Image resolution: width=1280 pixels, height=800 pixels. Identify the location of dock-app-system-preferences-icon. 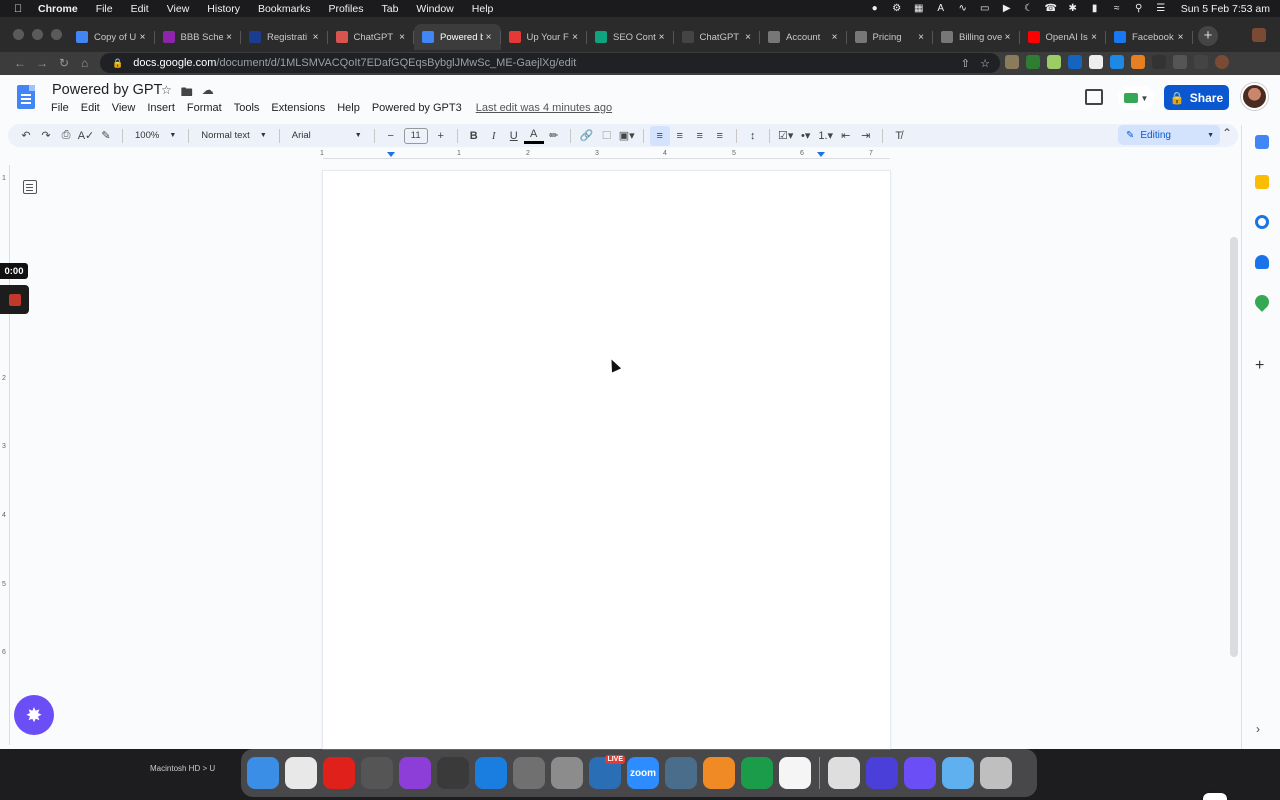
(567, 773).